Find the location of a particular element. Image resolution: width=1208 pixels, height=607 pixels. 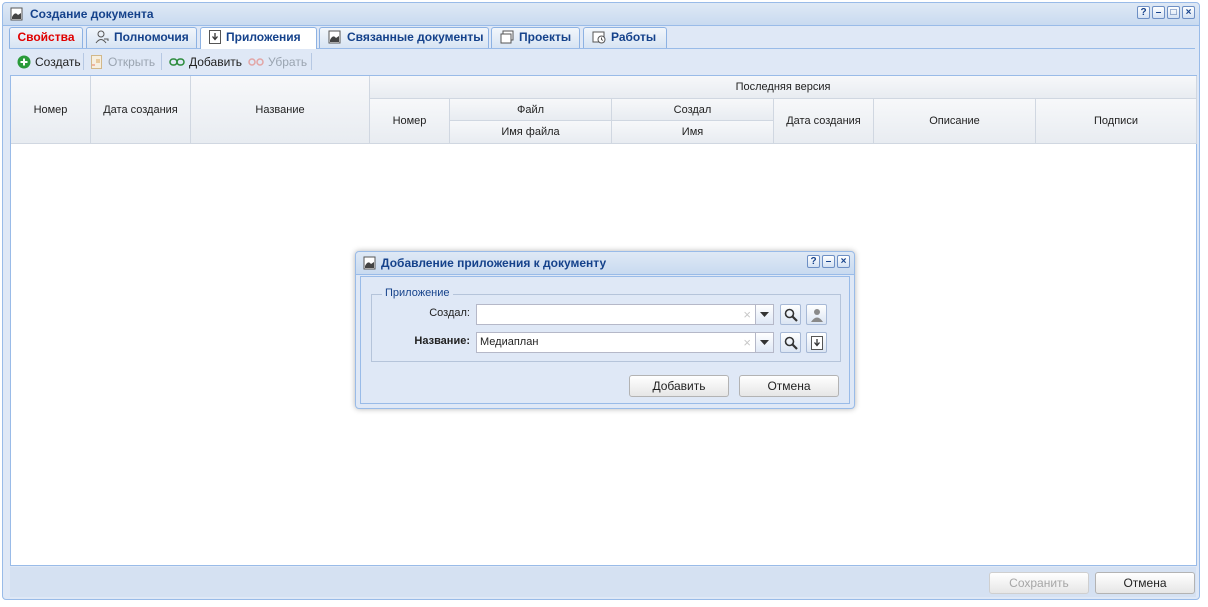

search-name-button is located at coordinates (790, 342).